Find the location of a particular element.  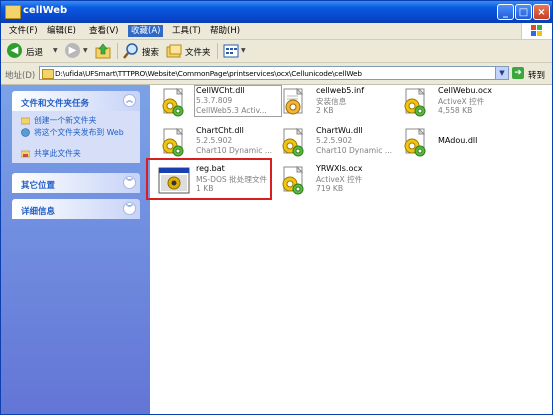

file-size: 719 KB is located at coordinates (330, 188).